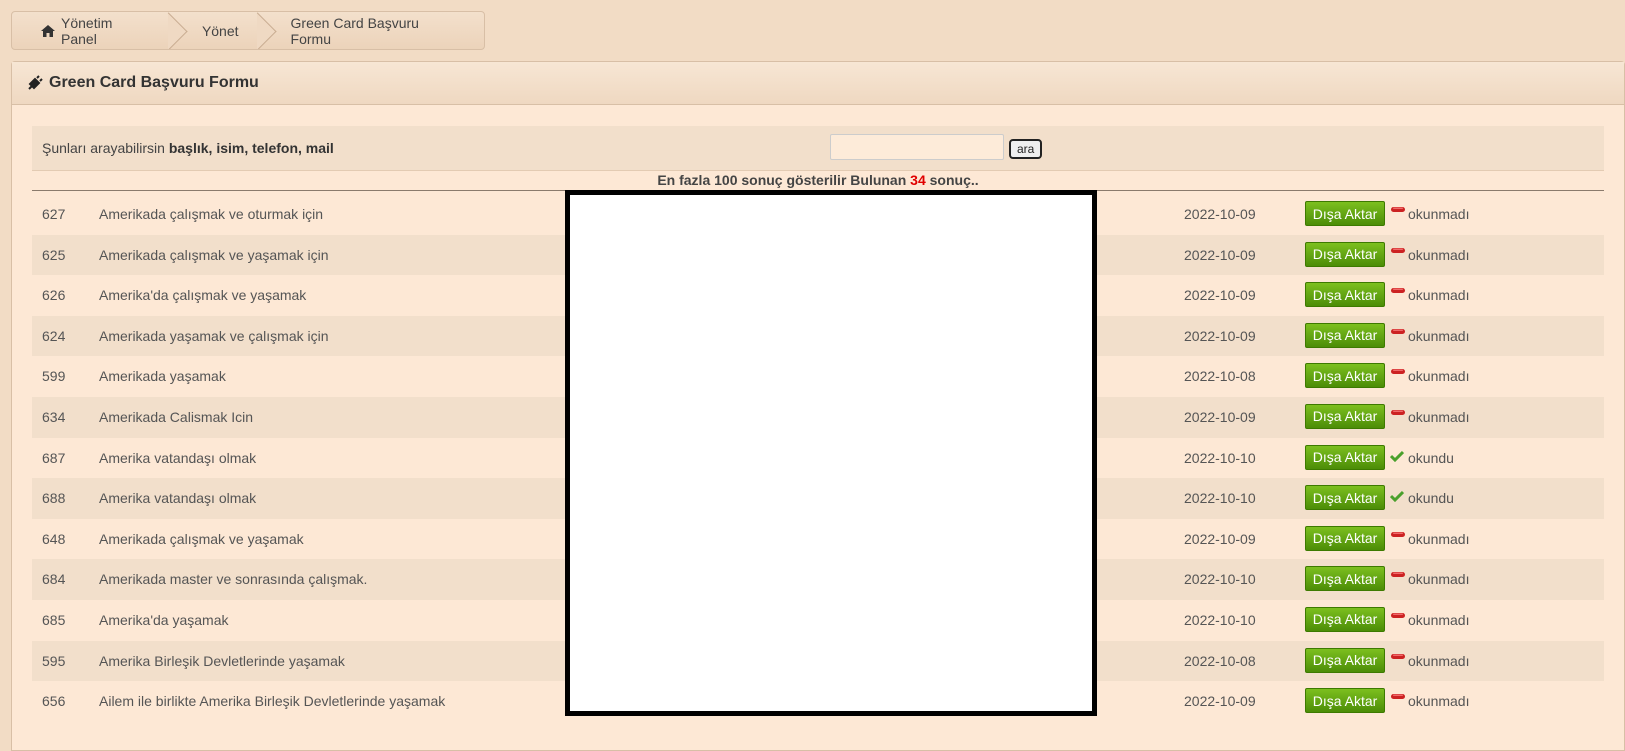 The height and width of the screenshot is (751, 1625). I want to click on breadcrumb-home-label: Yönetim Panel, so click(87, 30).